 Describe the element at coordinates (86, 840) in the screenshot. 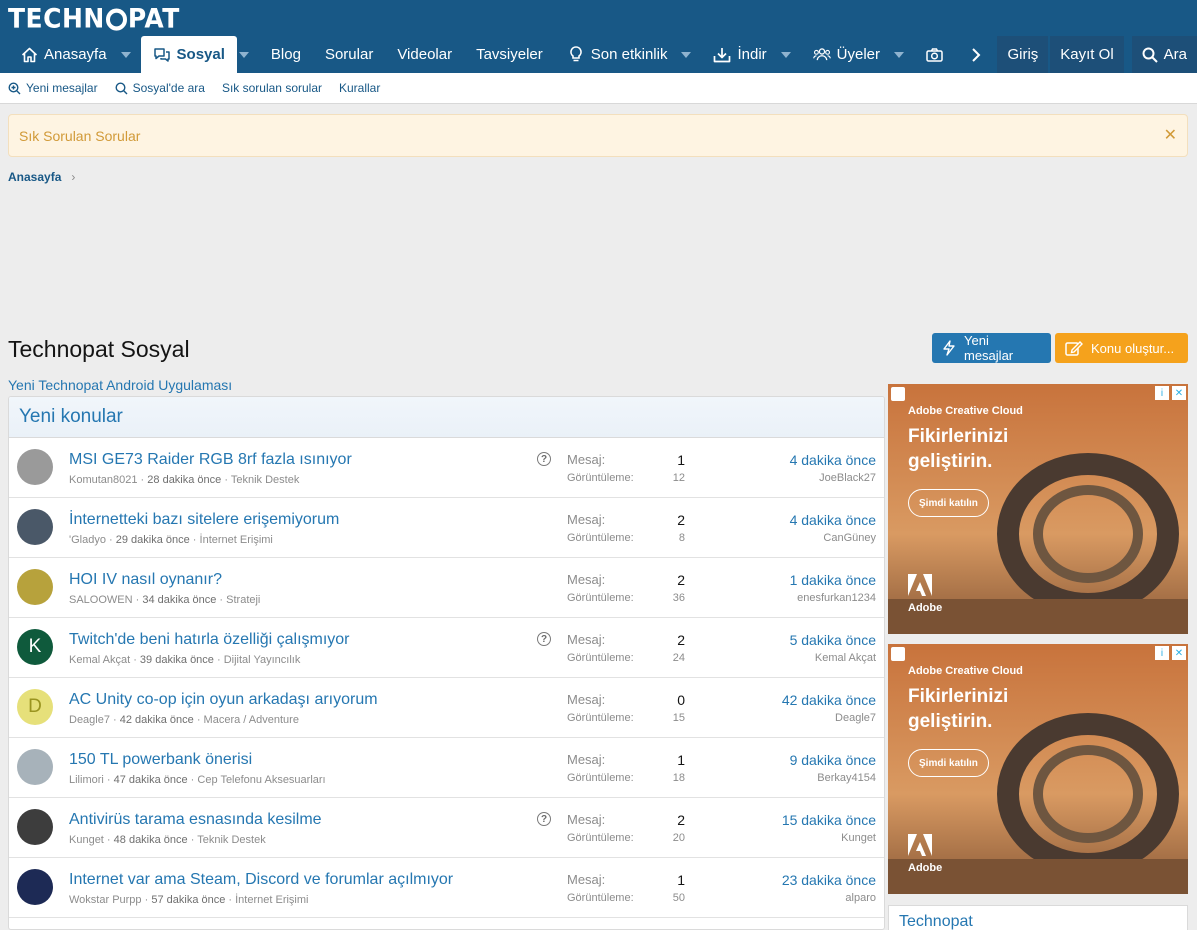

I see `thread-author: Kunget` at that location.